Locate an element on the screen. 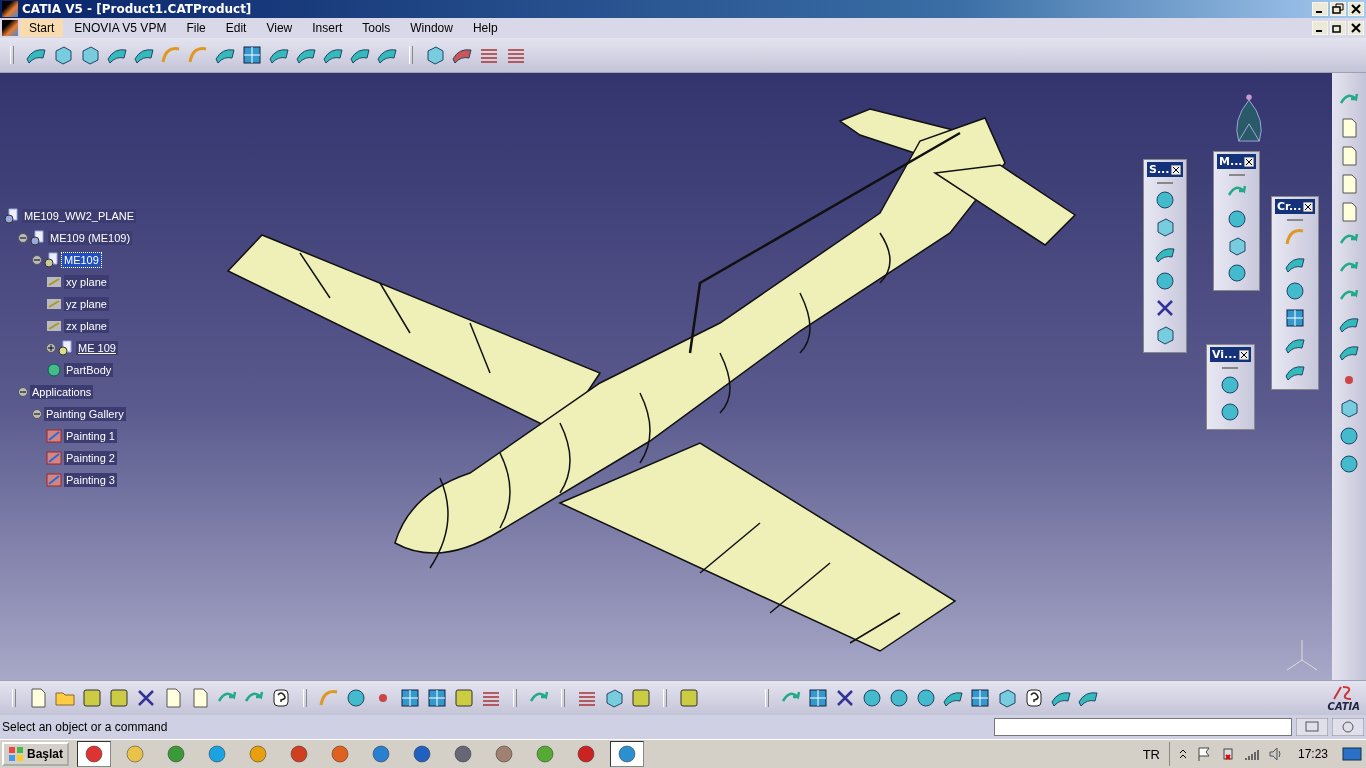 The width and height of the screenshot is (1366, 768). geoset-node-icon is located at coordinates (66, 348).